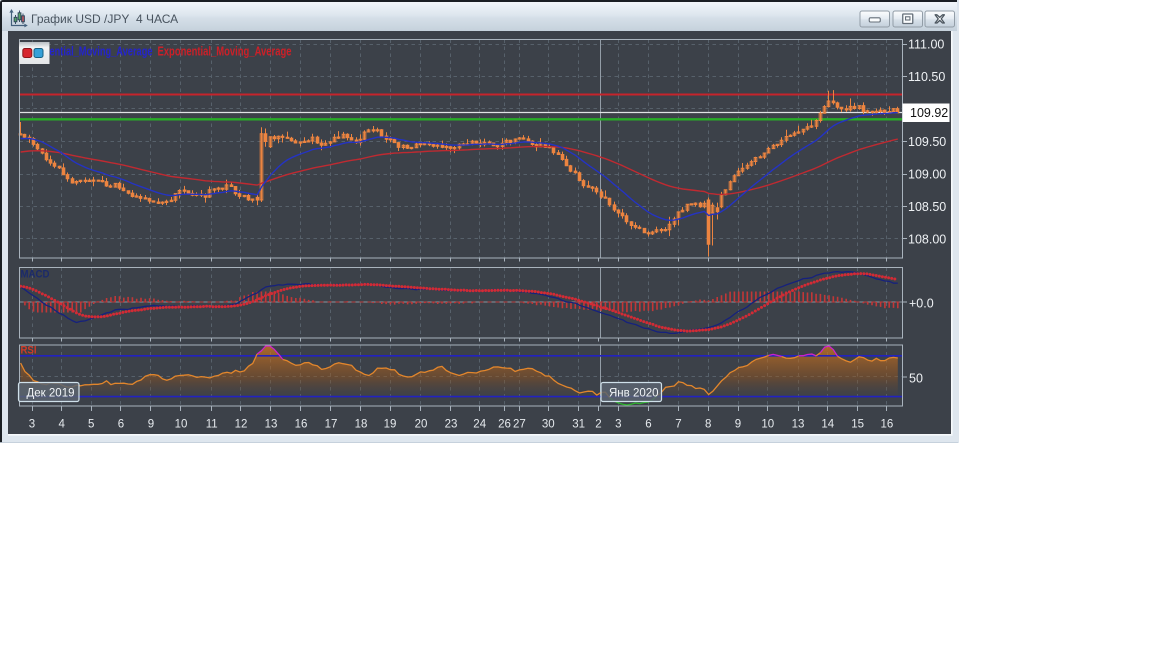 The width and height of the screenshot is (1152, 648). What do you see at coordinates (926, 45) in the screenshot?
I see `svg-text: 111.00` at bounding box center [926, 45].